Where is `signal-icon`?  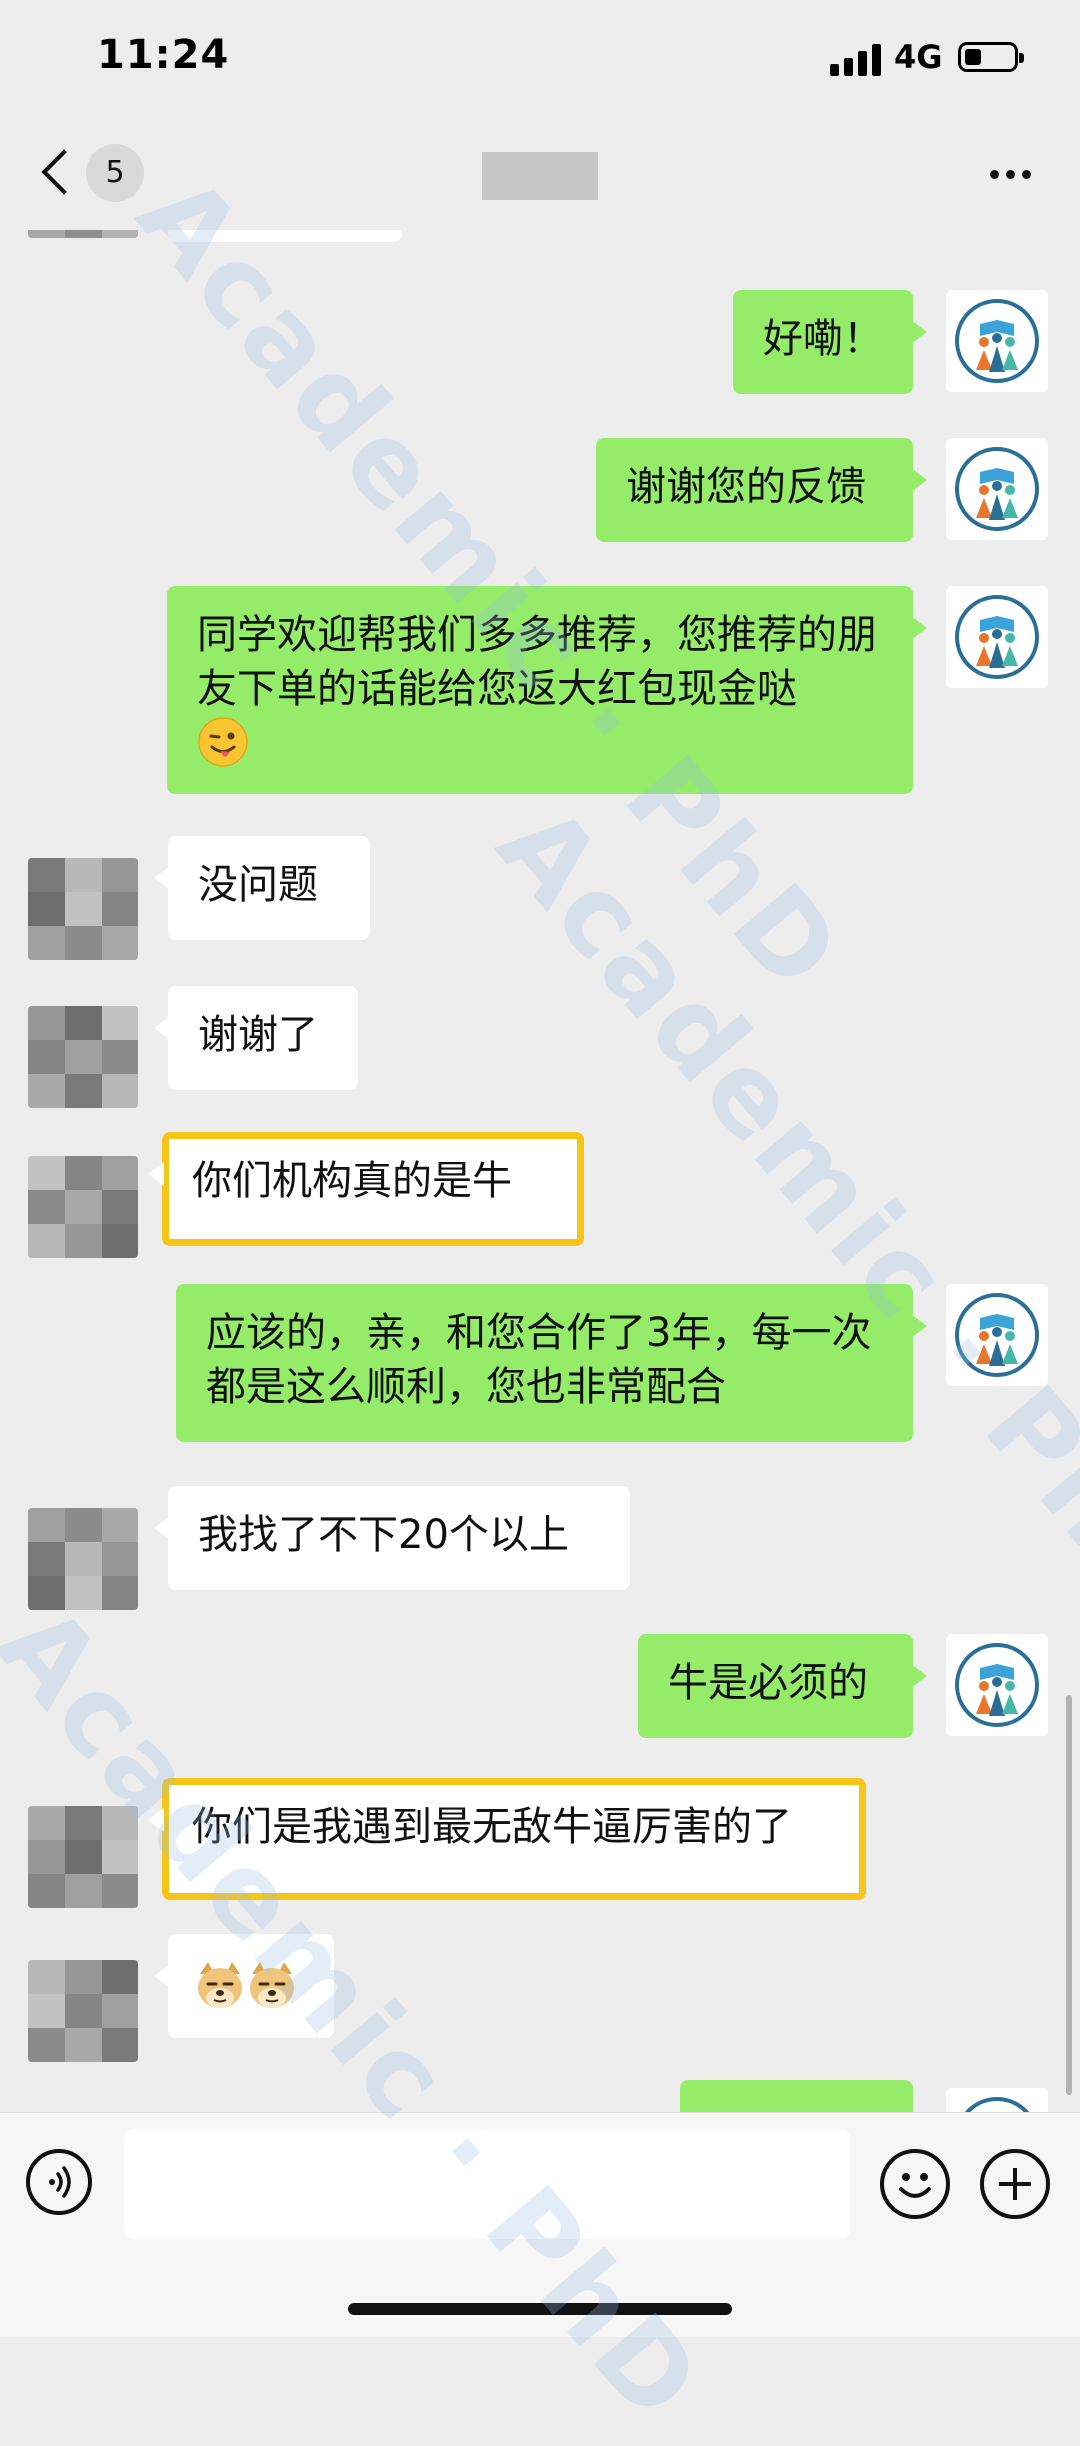 signal-icon is located at coordinates (856, 60).